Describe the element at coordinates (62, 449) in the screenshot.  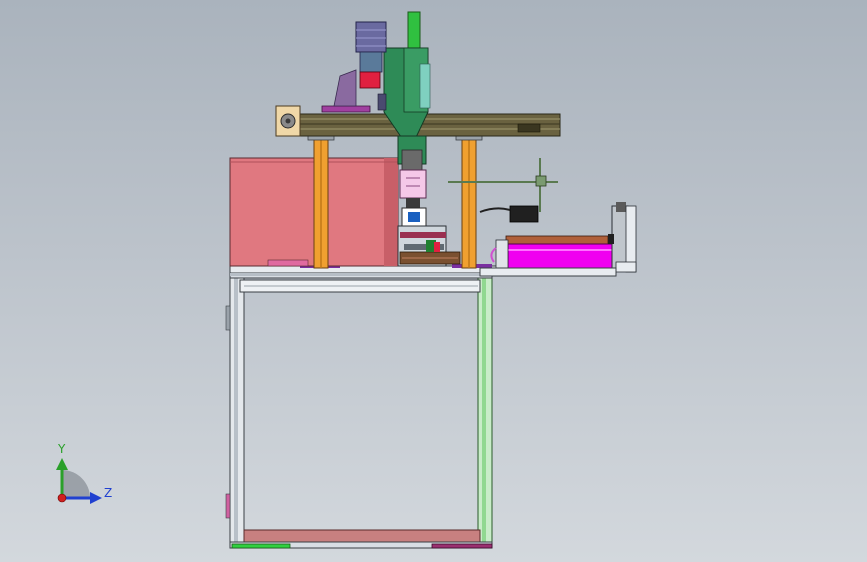
I see `y-axis-label: Y` at that location.